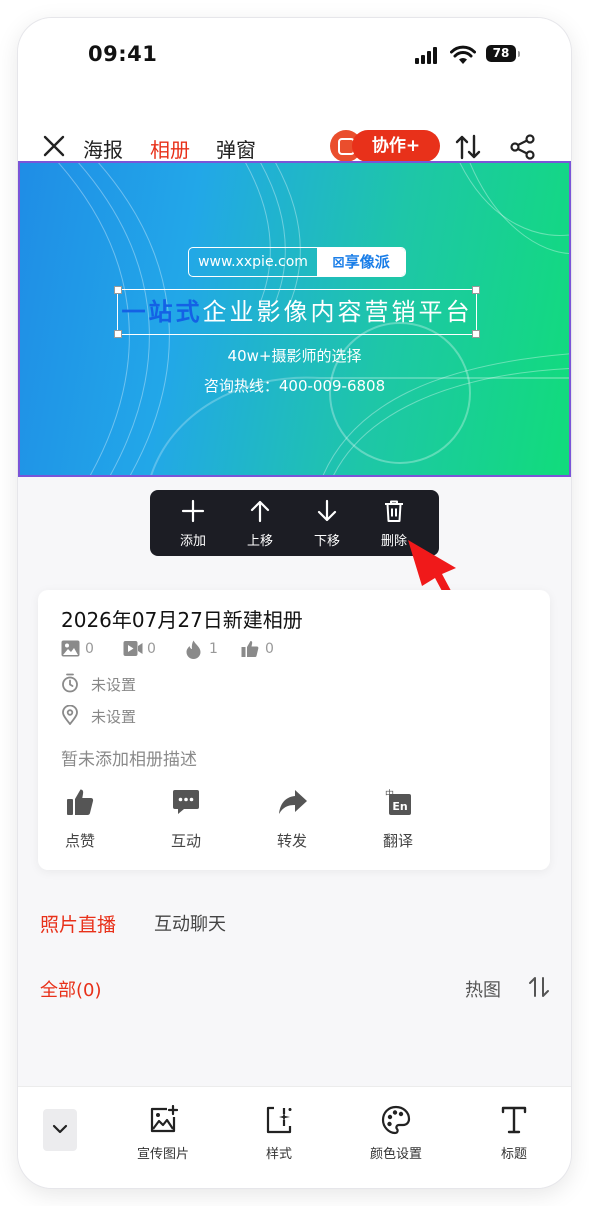 This screenshot has width=589, height=1206. I want to click on photo-count: 0, so click(77, 650).